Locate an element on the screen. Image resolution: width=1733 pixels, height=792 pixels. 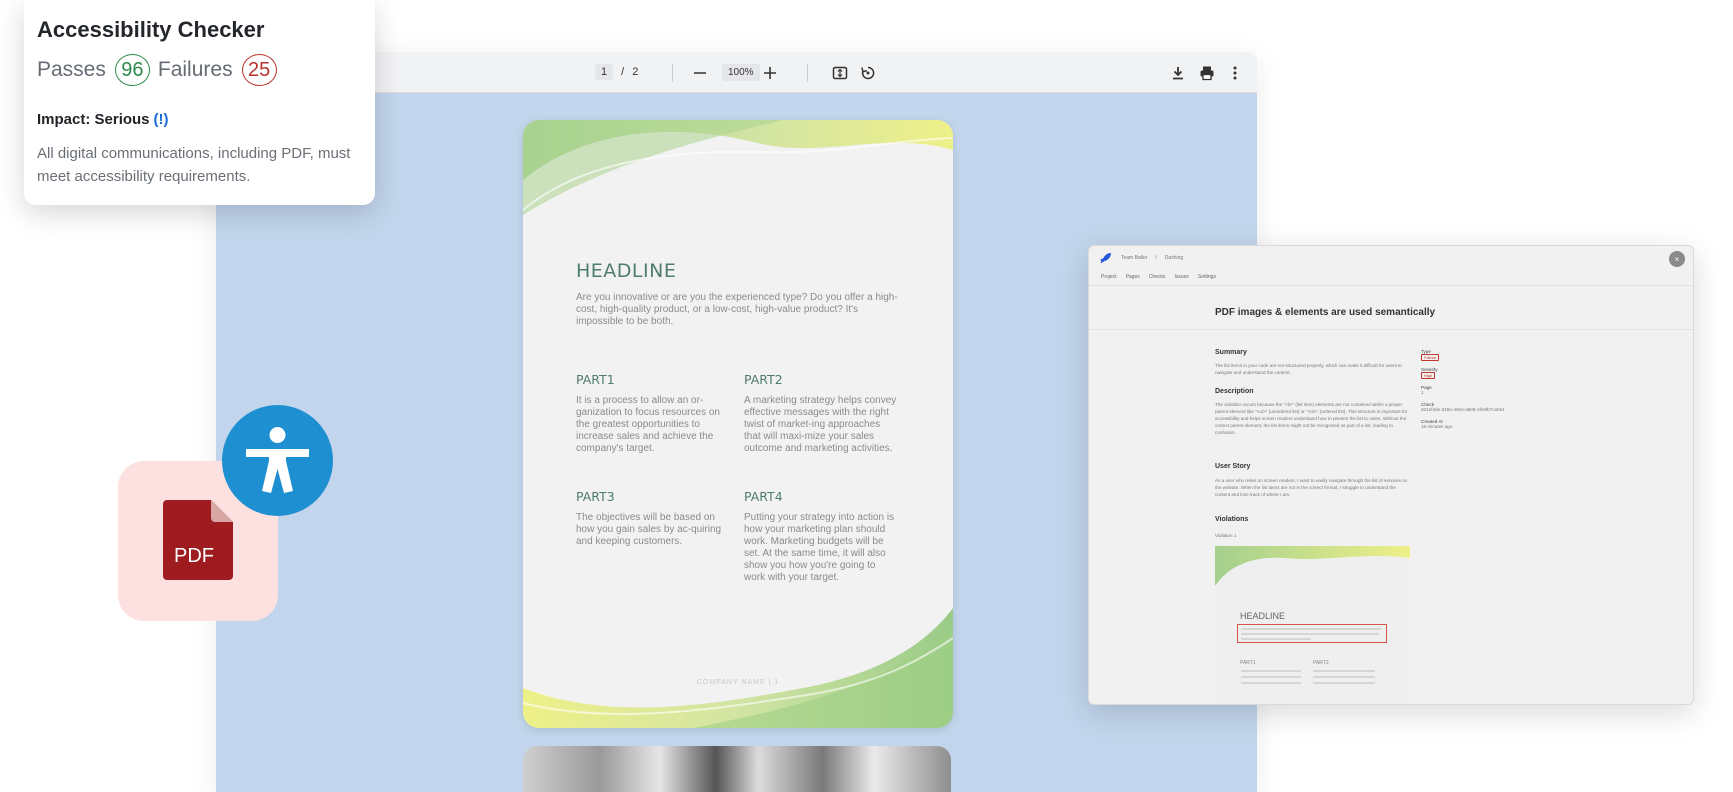
rocket-logo-icon is located at coordinates (1105, 258).